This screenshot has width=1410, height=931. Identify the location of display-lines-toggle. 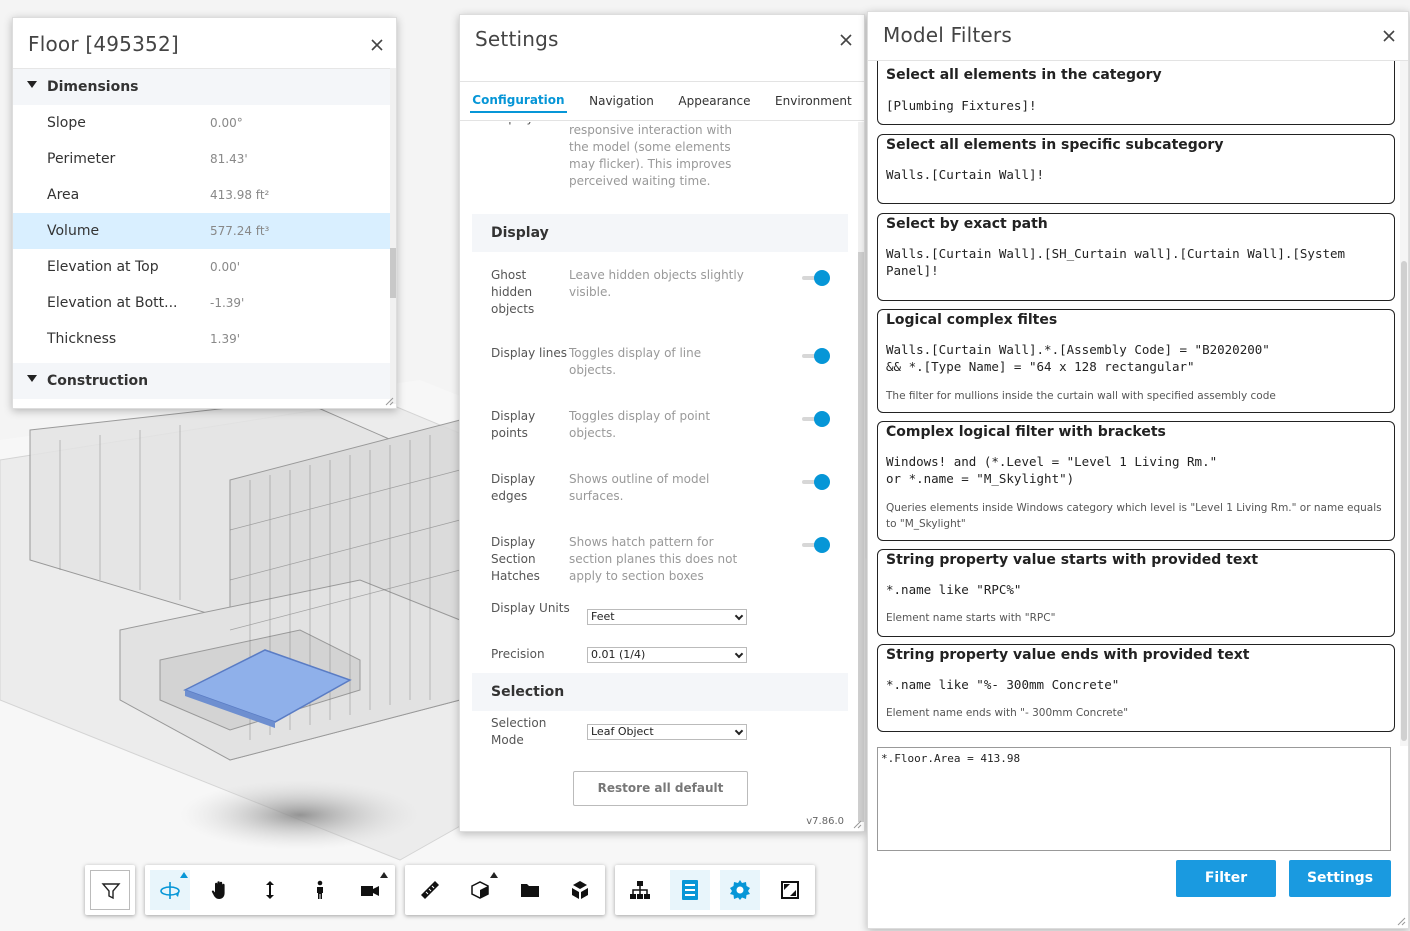
(815, 356).